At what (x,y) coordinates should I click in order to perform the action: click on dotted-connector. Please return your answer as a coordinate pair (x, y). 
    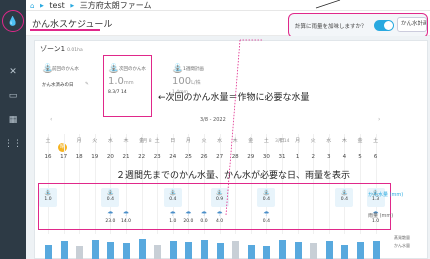
    Looking at the image, I should click on (233, 127).